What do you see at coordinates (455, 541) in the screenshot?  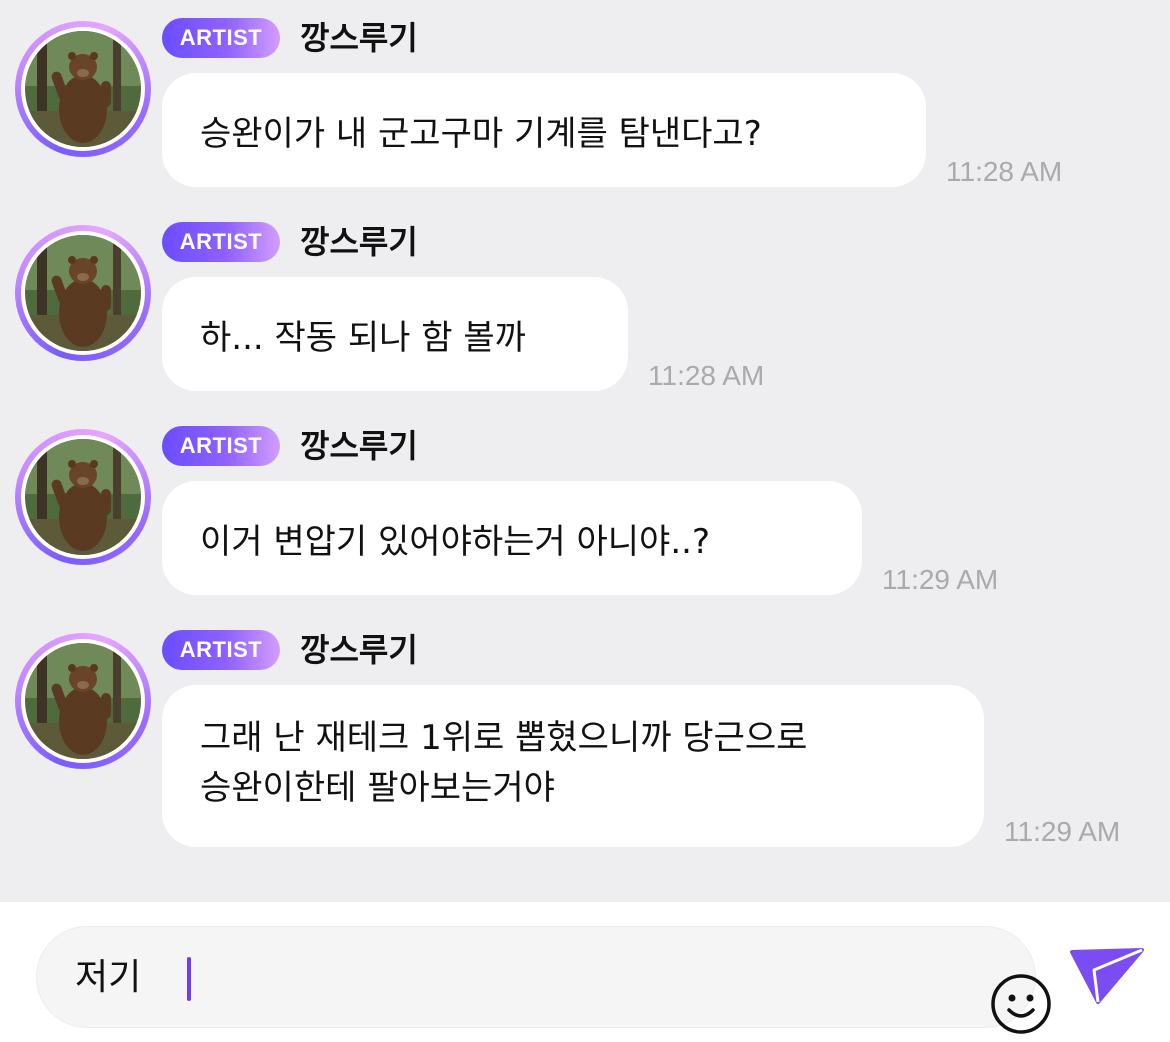 I see `message-text: 이거 변압기 있어야하는거 아니야..?` at bounding box center [455, 541].